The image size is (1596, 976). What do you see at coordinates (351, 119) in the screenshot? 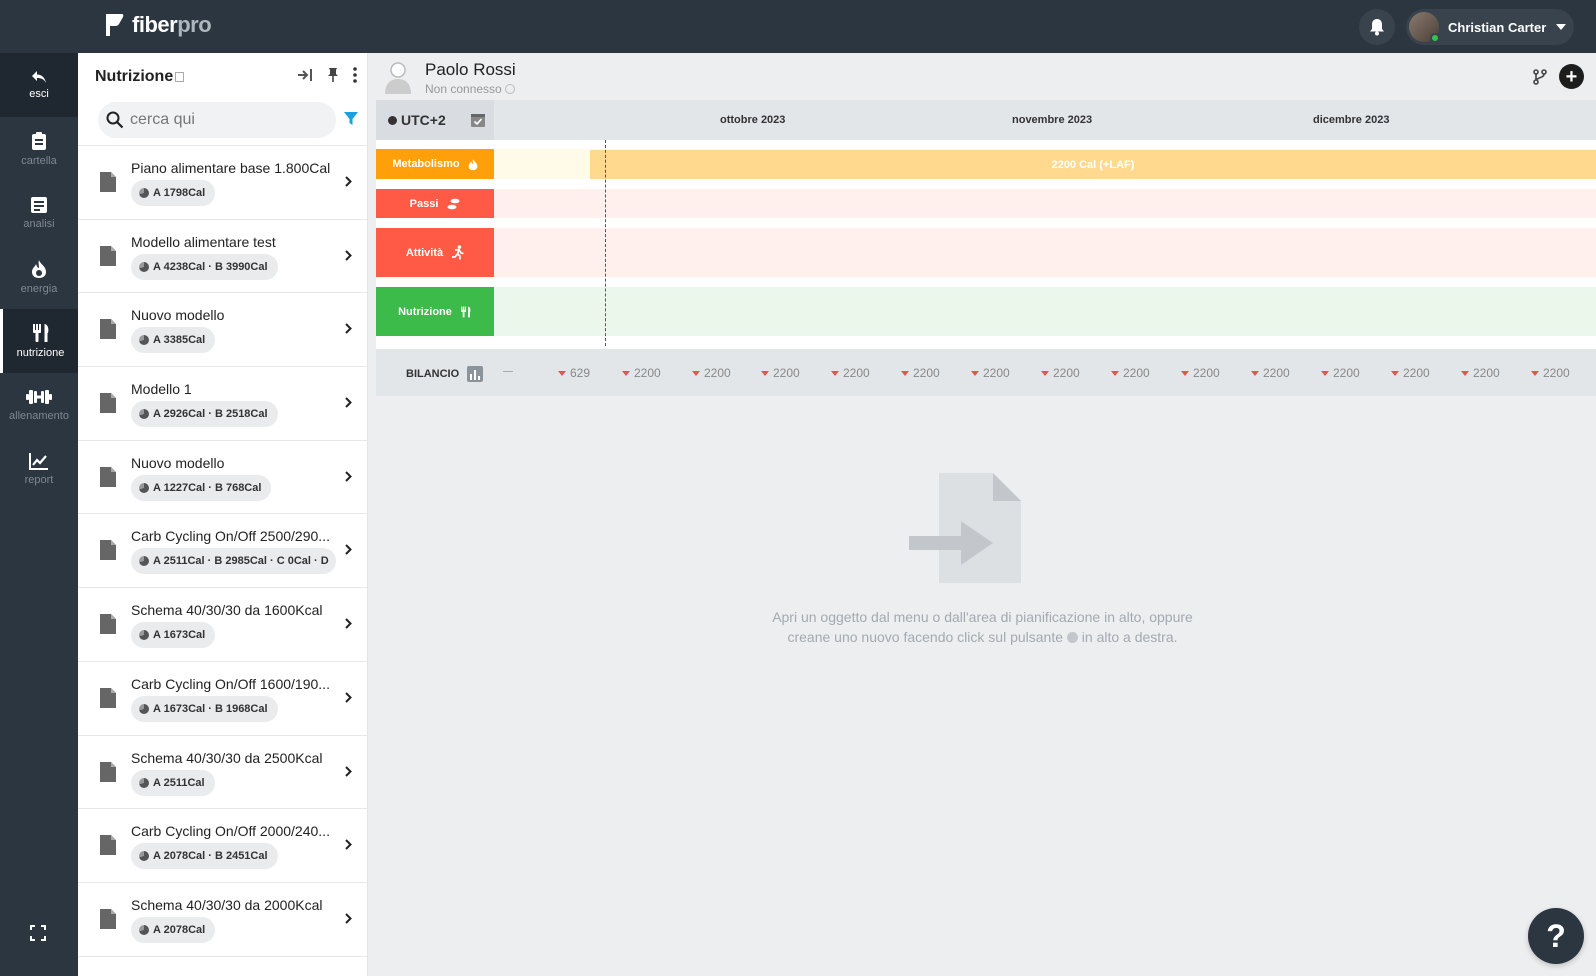
I see `filter-icon` at bounding box center [351, 119].